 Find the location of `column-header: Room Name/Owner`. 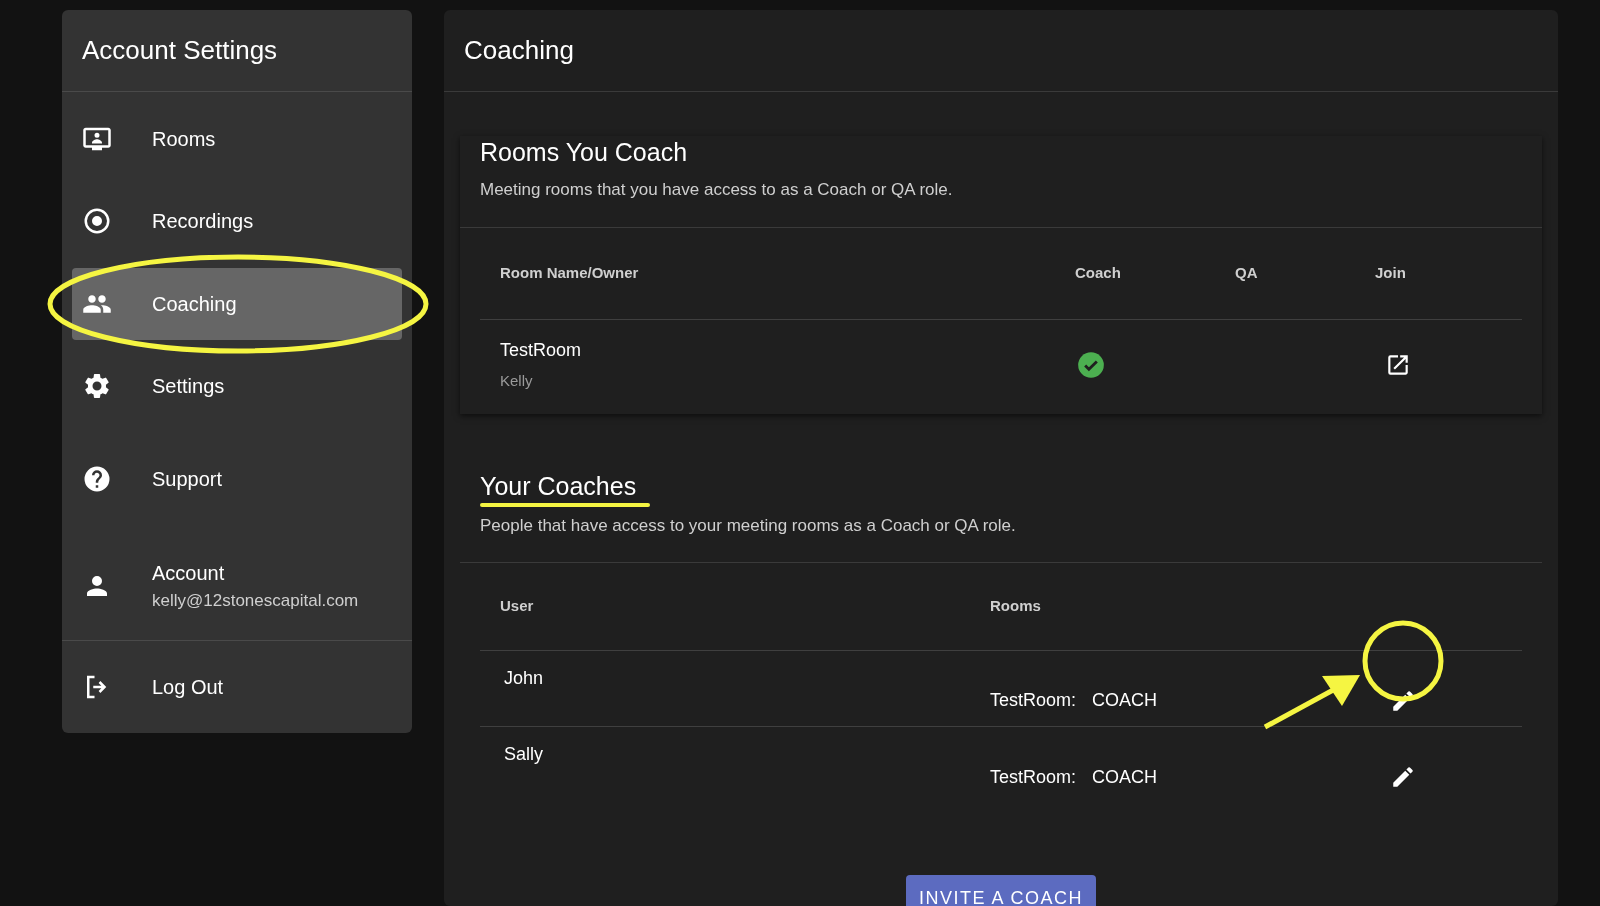

column-header: Room Name/Owner is located at coordinates (570, 272).